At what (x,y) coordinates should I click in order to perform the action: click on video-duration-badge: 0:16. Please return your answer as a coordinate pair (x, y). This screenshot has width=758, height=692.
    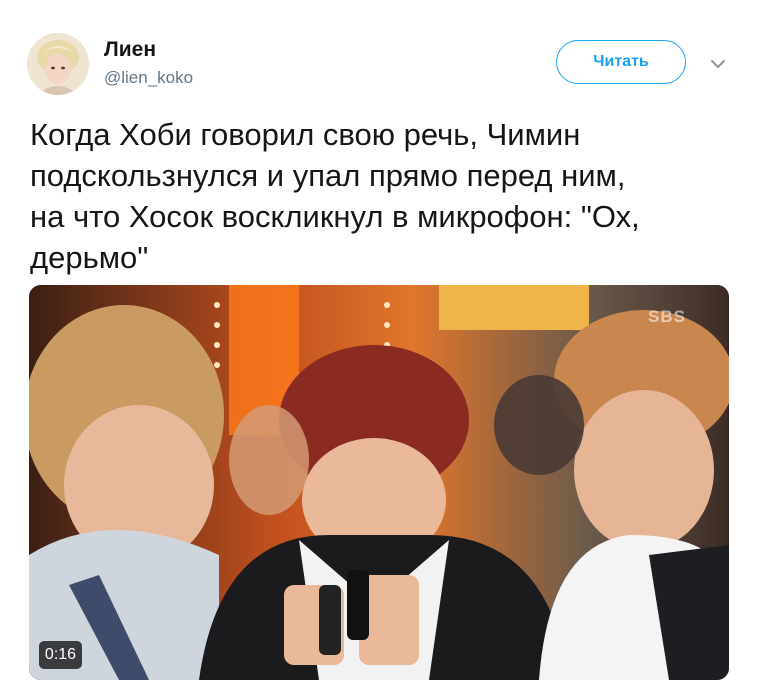
    Looking at the image, I should click on (60, 655).